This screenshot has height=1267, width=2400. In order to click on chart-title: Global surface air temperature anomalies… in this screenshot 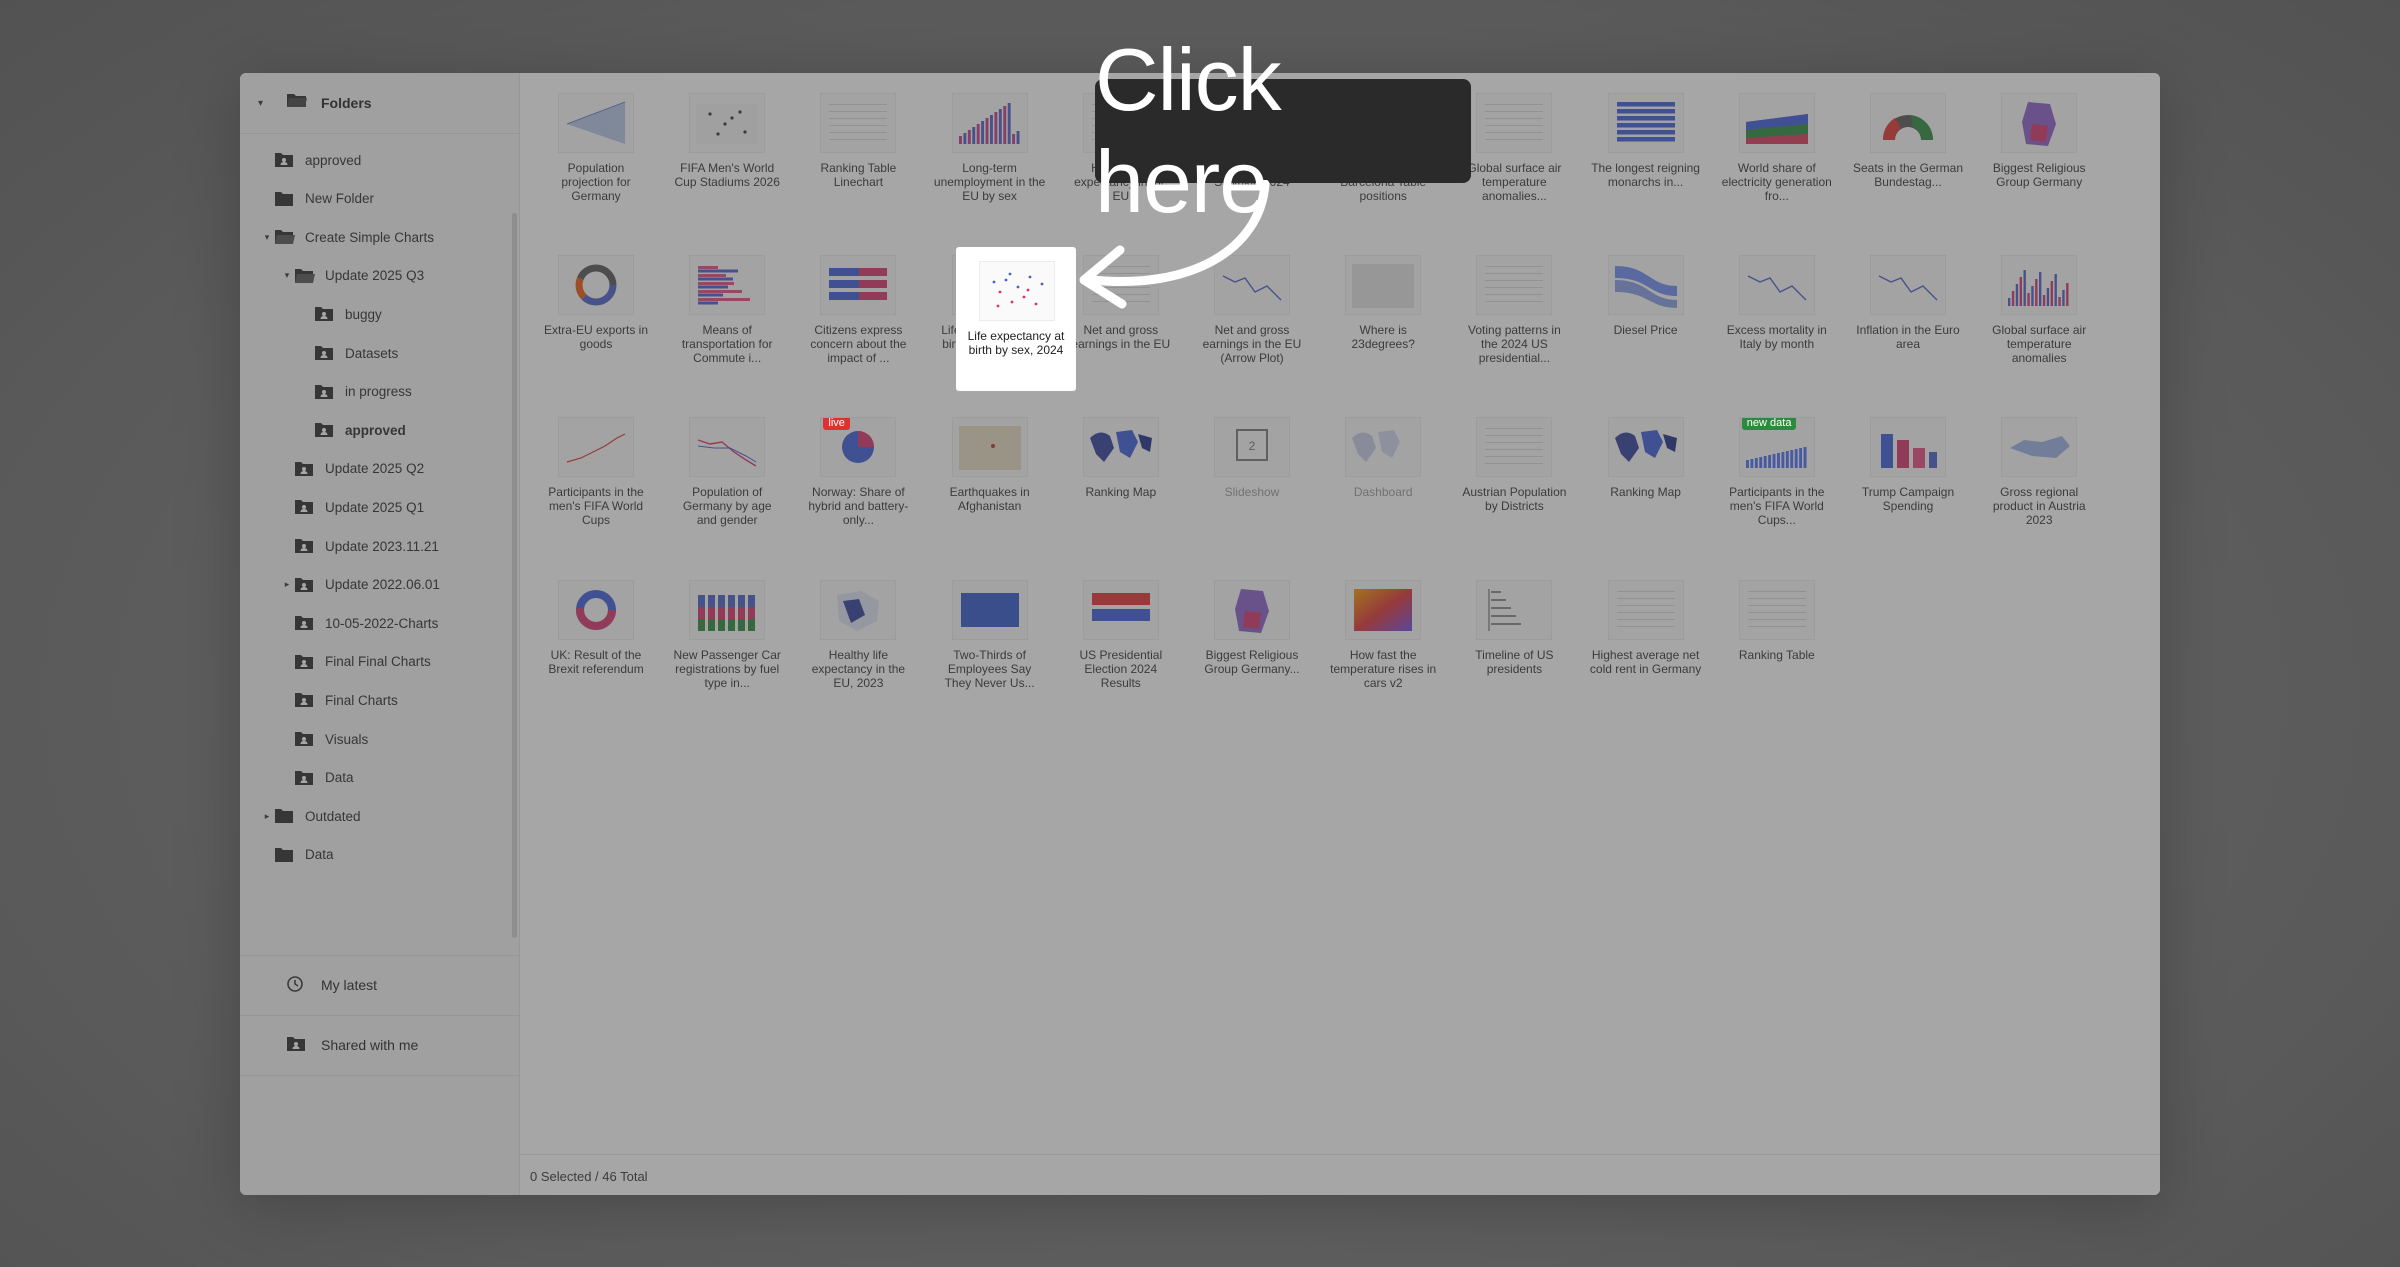, I will do `click(1514, 182)`.